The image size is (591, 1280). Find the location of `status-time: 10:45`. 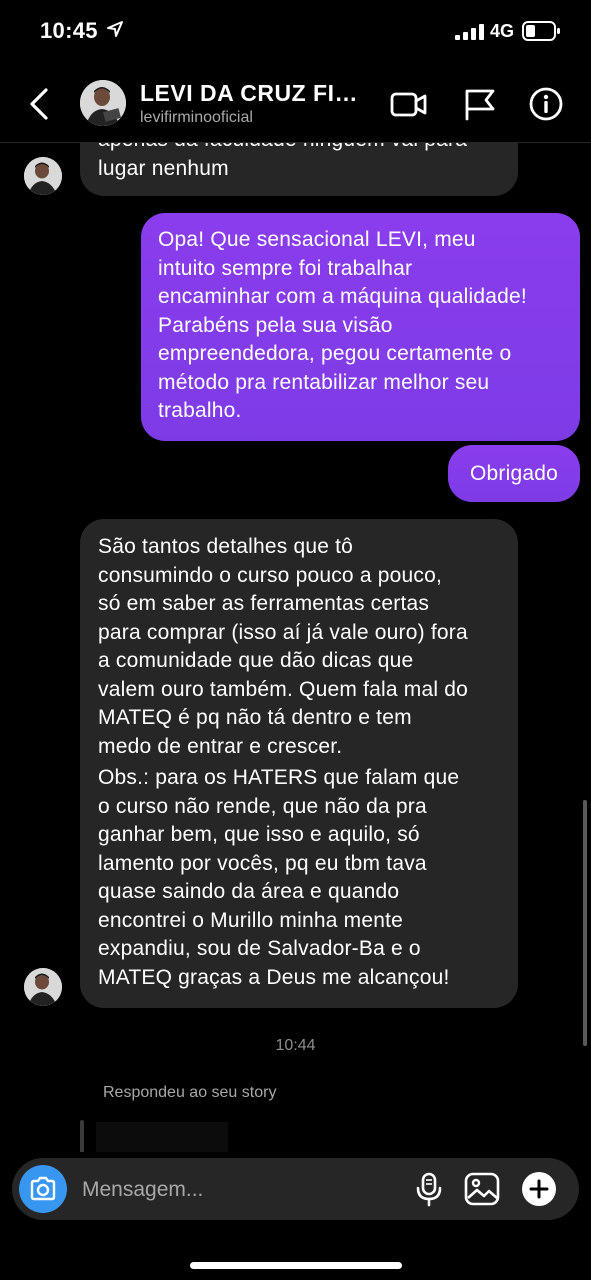

status-time: 10:45 is located at coordinates (69, 30).